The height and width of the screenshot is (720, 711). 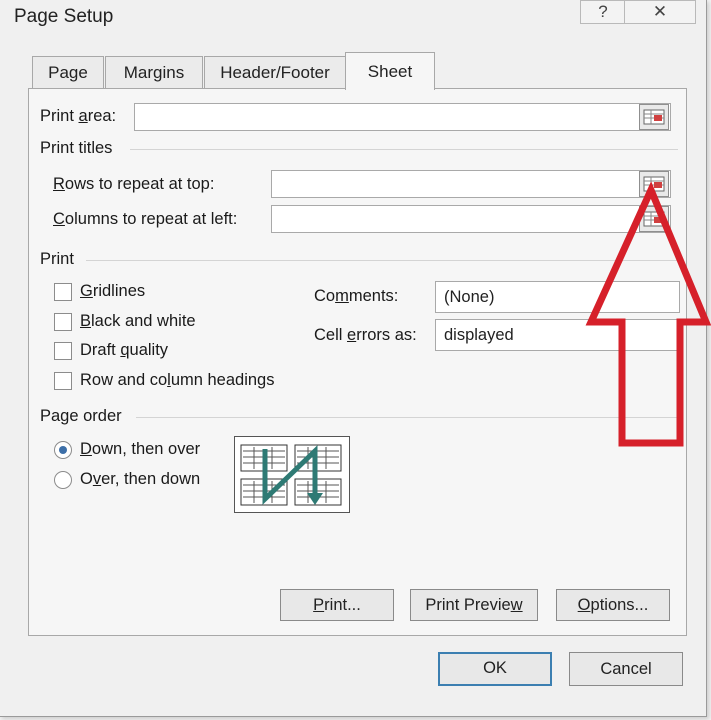 What do you see at coordinates (648, 314) in the screenshot?
I see `annotation-arrow` at bounding box center [648, 314].